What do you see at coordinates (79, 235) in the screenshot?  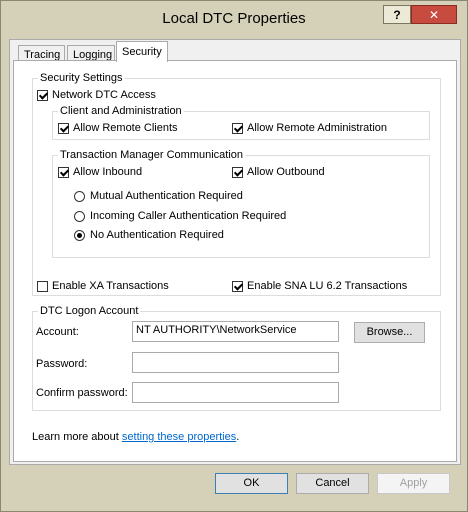 I see `no-auth-radio` at bounding box center [79, 235].